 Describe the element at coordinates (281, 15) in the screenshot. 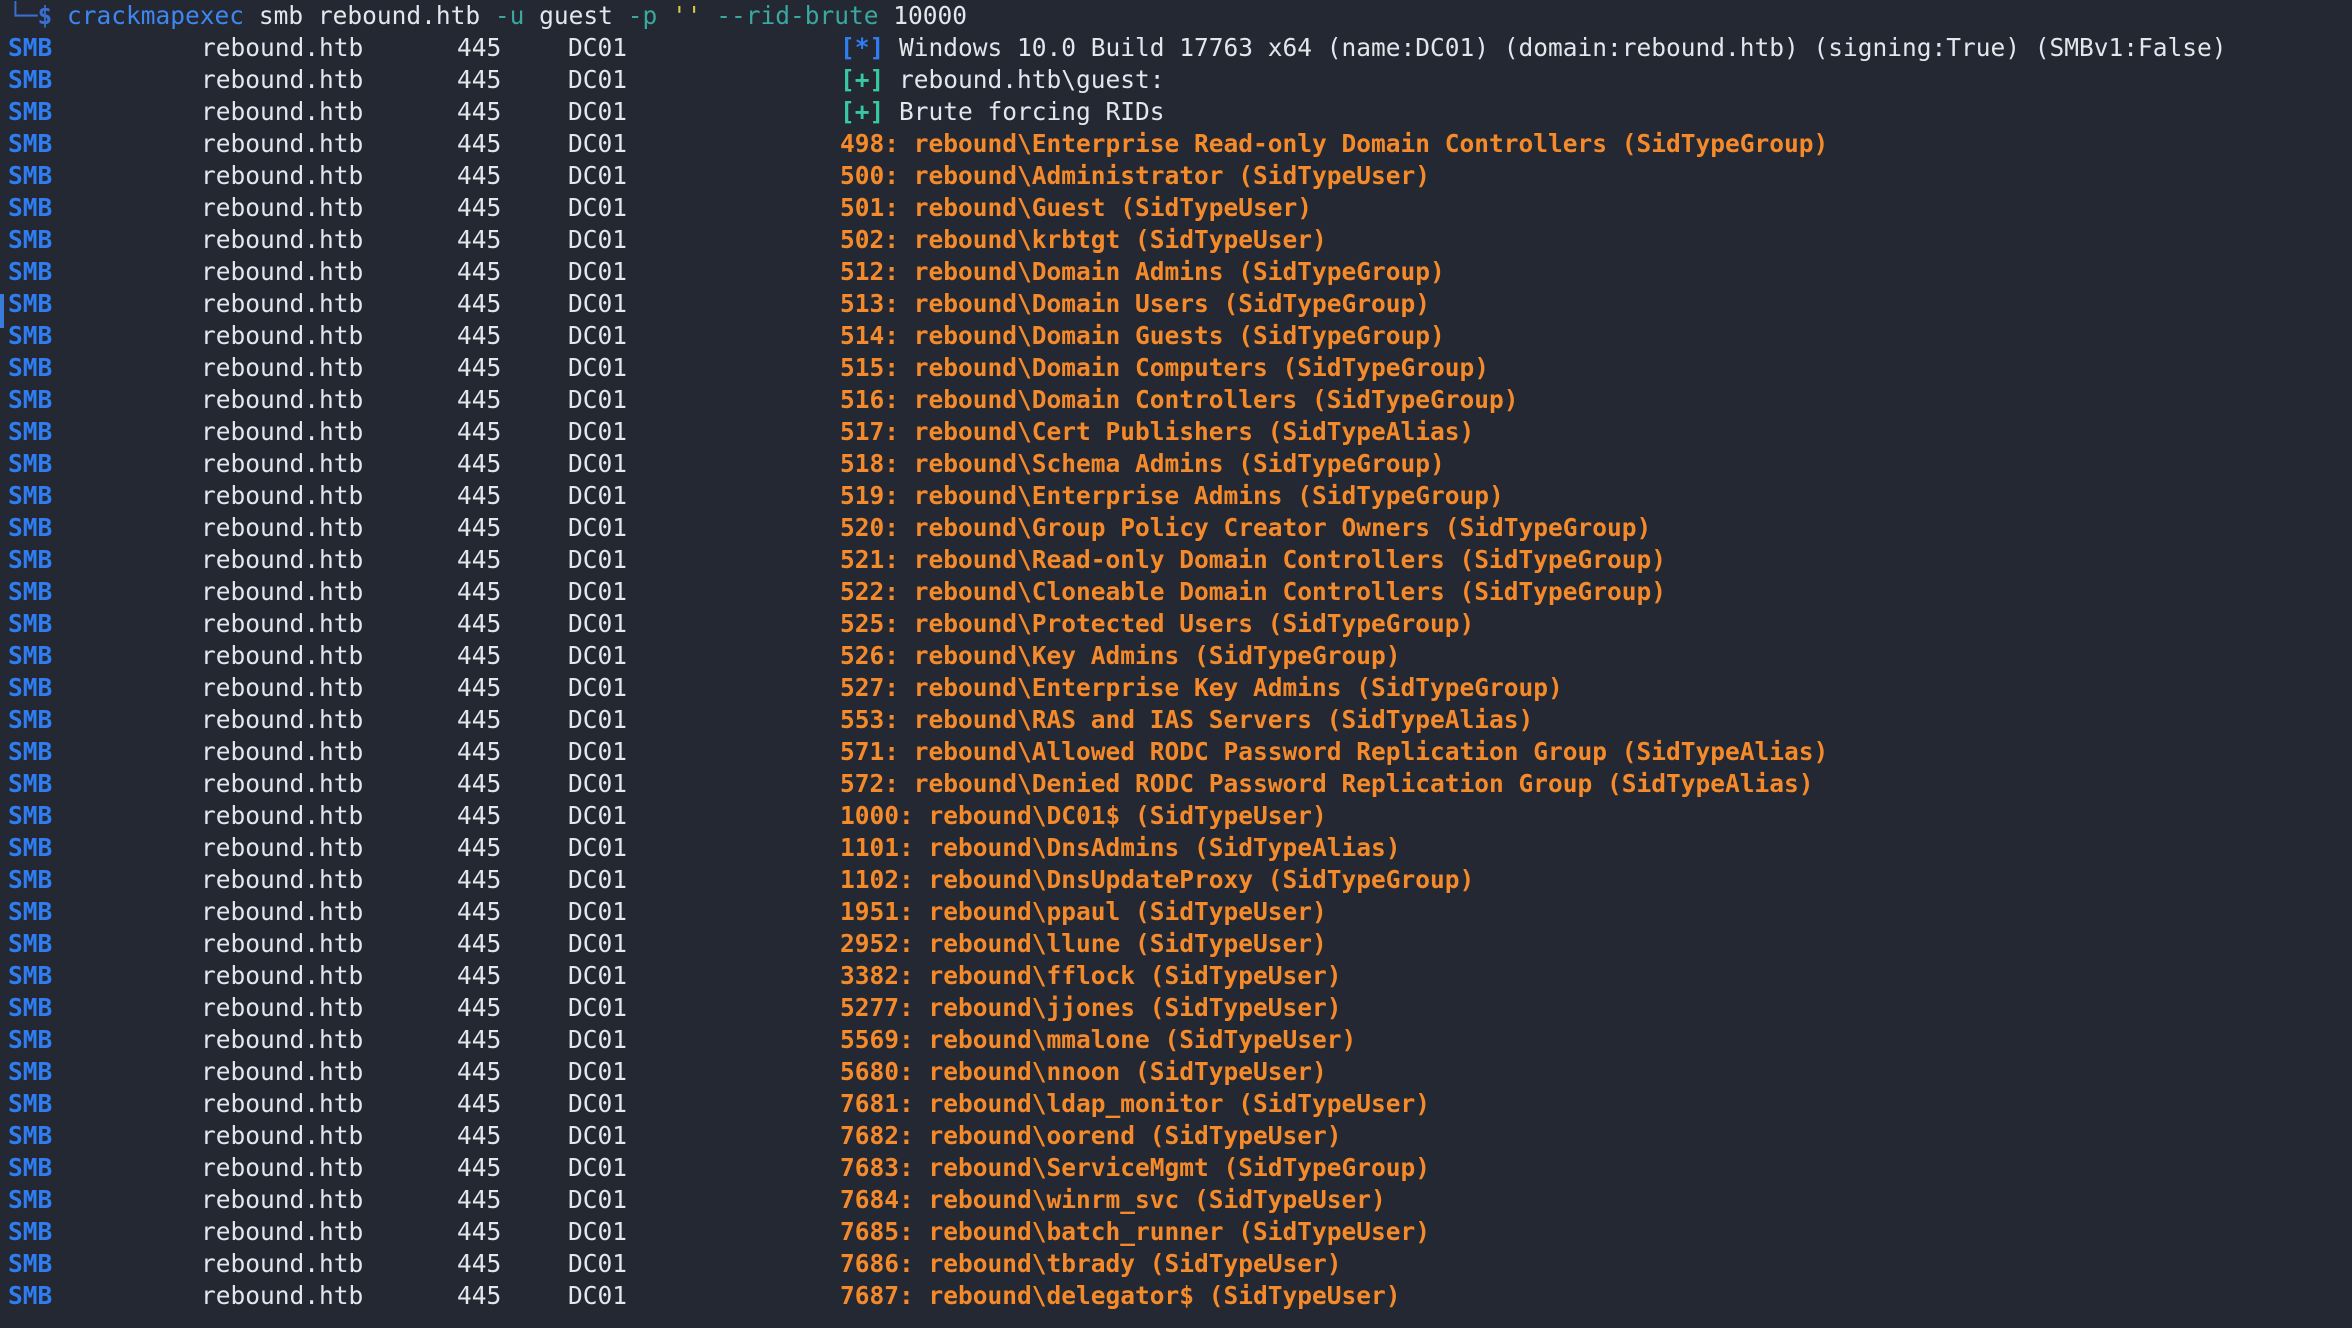

I see `command-subcommand: smb` at that location.